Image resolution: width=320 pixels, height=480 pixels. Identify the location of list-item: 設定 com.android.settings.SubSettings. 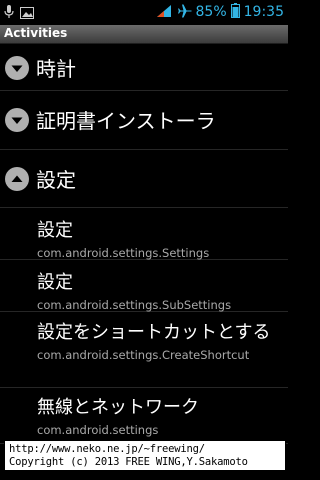
(144, 286).